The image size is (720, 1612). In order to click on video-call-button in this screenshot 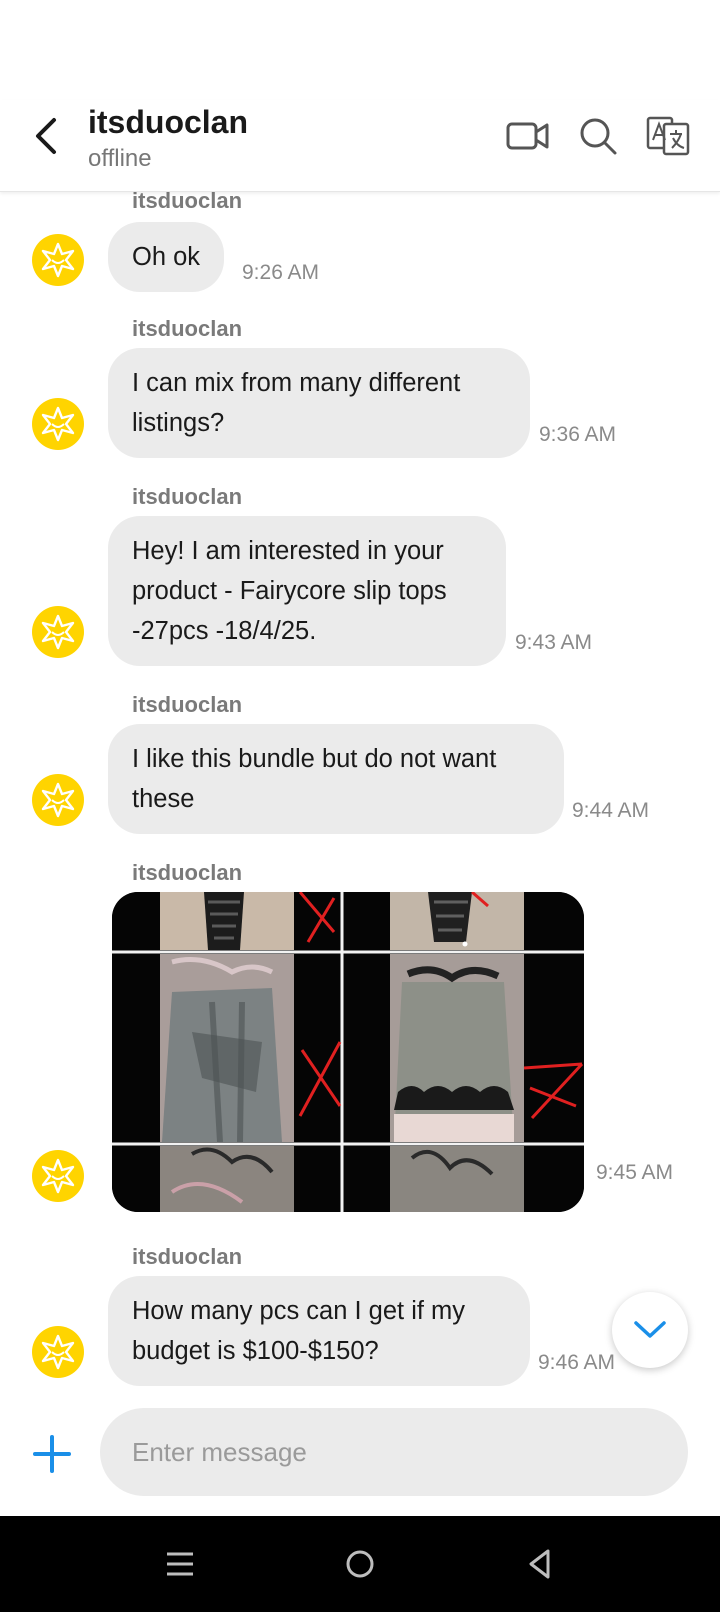, I will do `click(528, 136)`.